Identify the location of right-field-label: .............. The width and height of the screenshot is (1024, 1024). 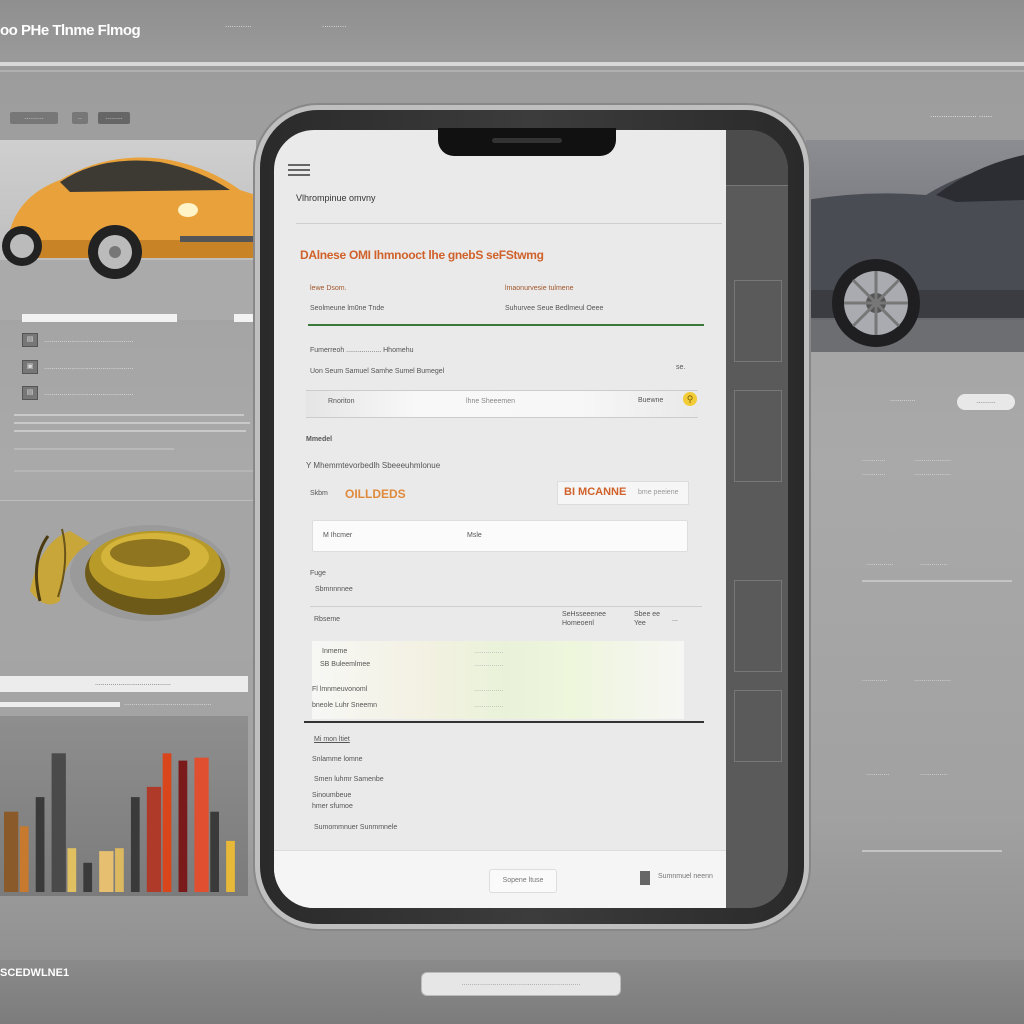
(903, 399).